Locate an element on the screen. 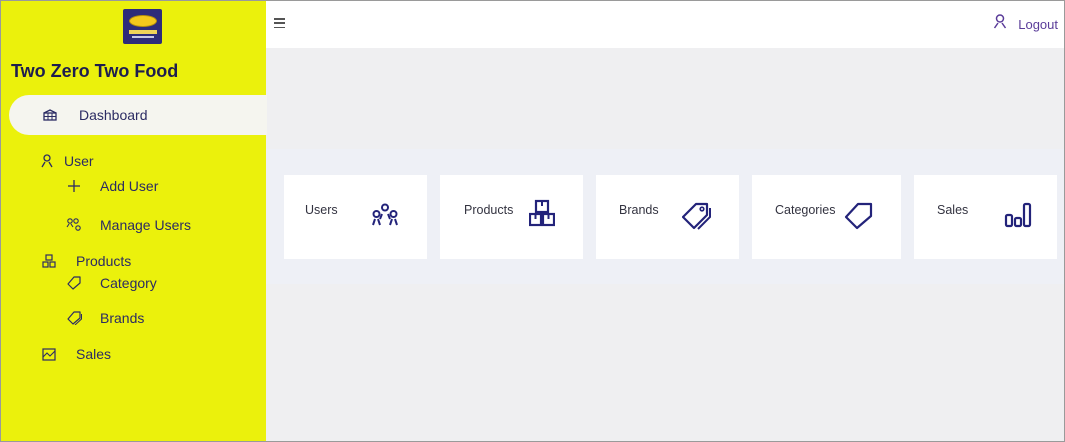 The width and height of the screenshot is (1065, 442). logo-tagline is located at coordinates (142, 37).